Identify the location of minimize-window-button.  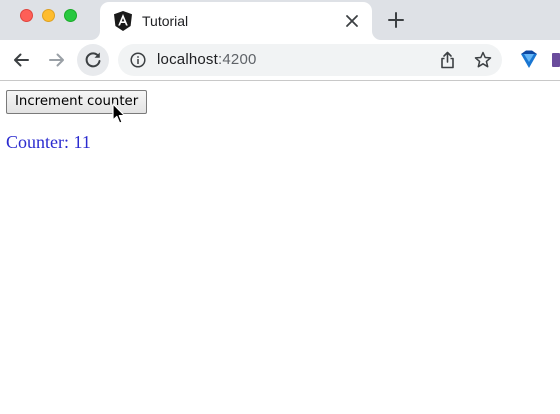
(48, 15).